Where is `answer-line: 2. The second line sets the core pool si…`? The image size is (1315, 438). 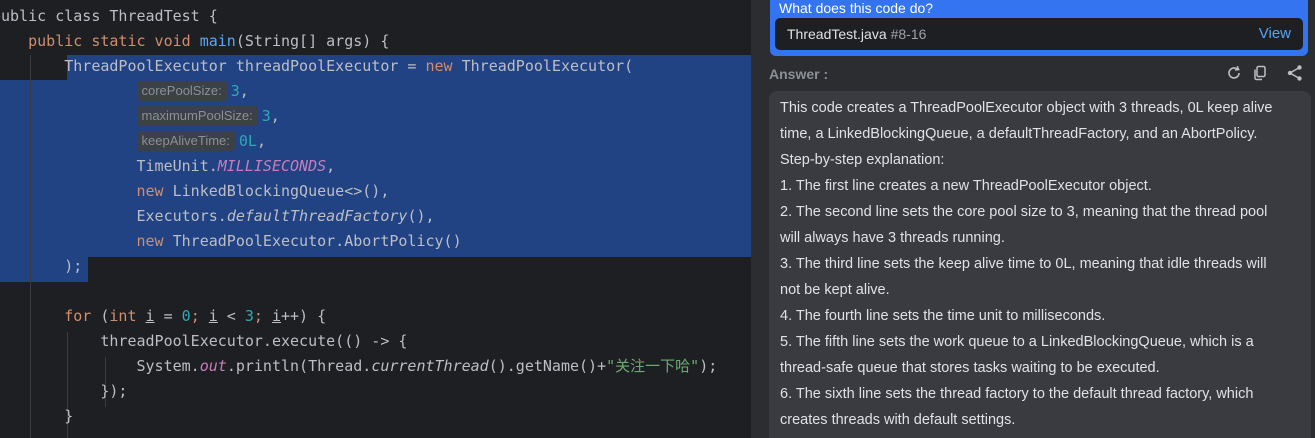
answer-line: 2. The second line sets the core pool si… is located at coordinates (1024, 212).